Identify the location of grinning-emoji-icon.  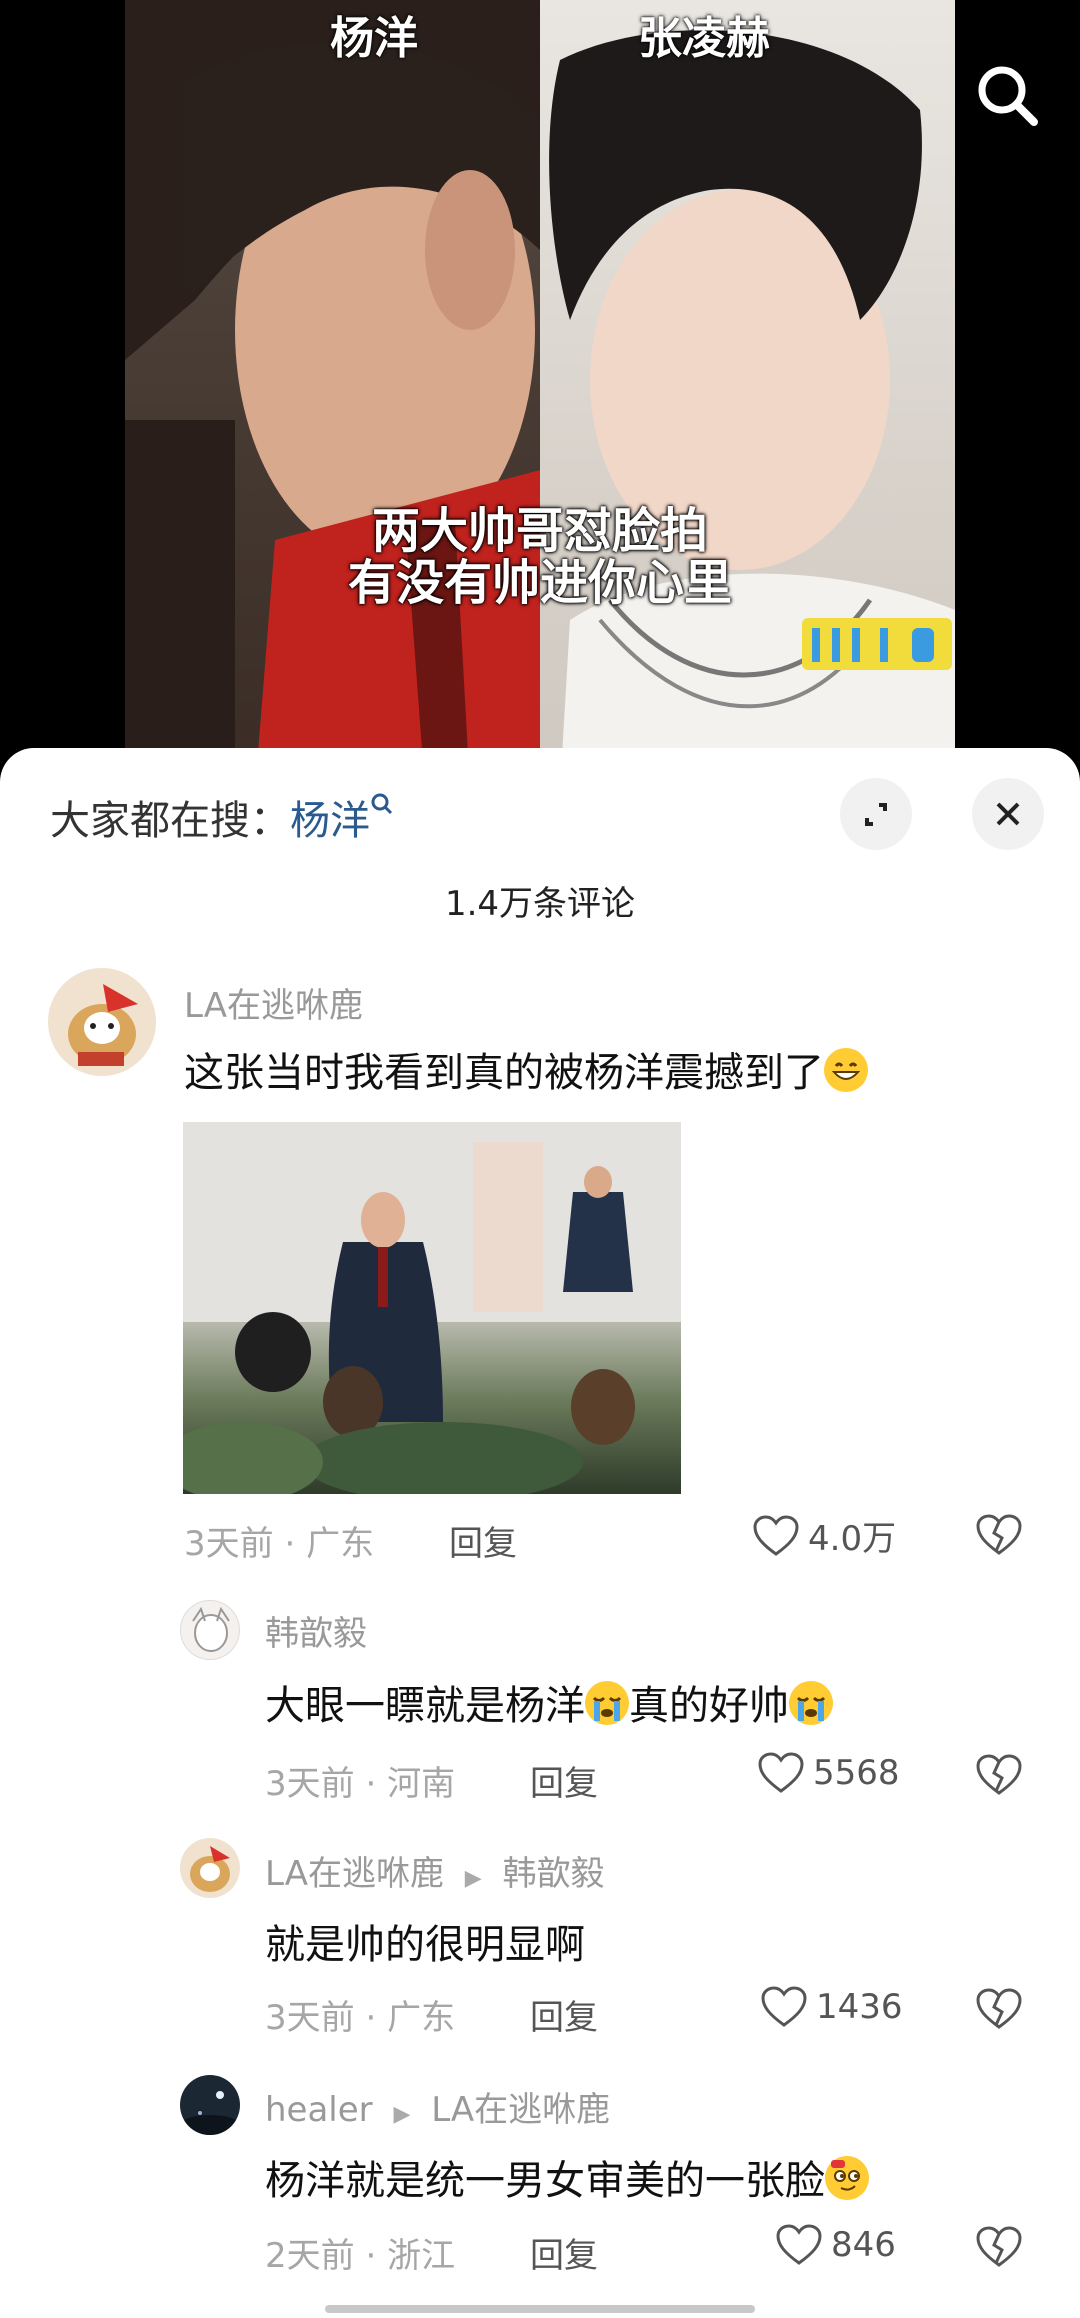
(846, 1070).